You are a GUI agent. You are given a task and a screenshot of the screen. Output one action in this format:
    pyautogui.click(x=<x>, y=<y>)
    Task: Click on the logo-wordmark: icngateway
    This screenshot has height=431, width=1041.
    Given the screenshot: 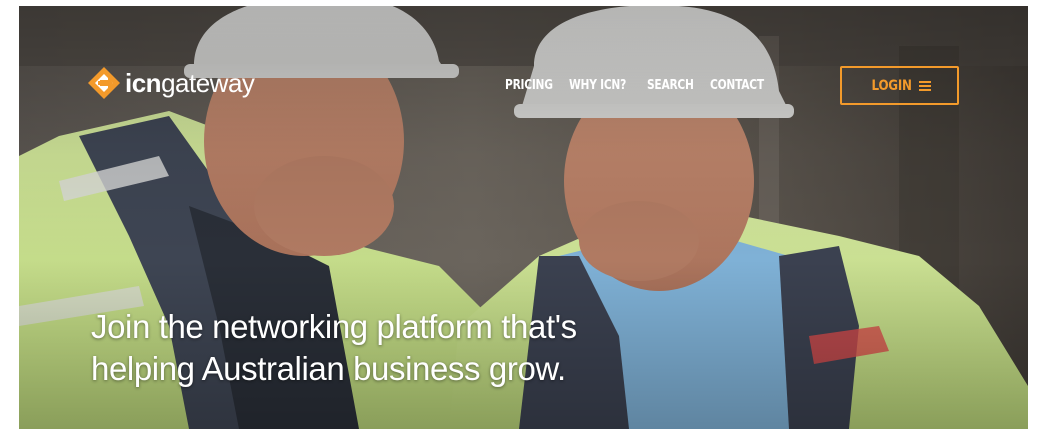 What is the action you would take?
    pyautogui.click(x=190, y=83)
    